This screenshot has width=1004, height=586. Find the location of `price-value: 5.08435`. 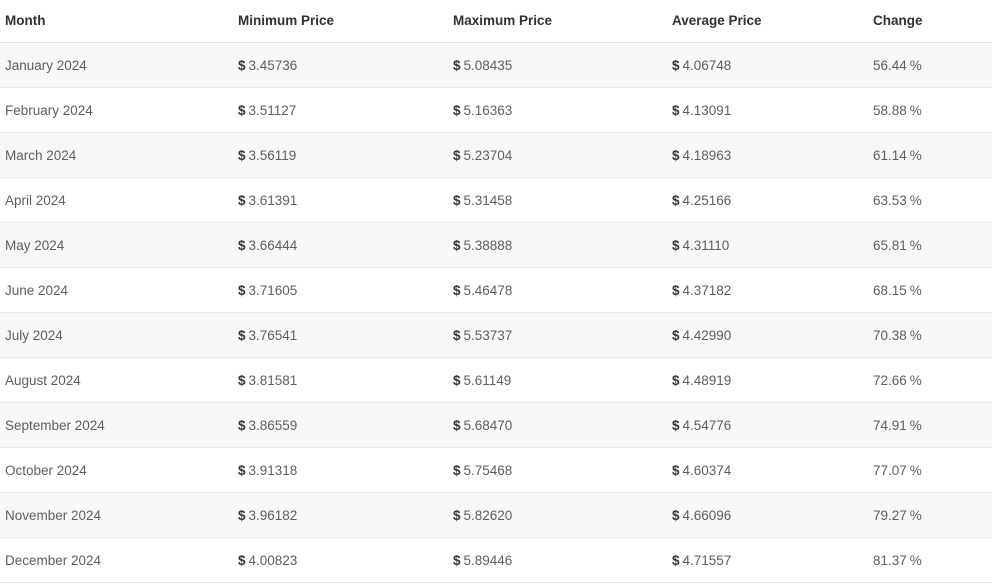

price-value: 5.08435 is located at coordinates (488, 65).